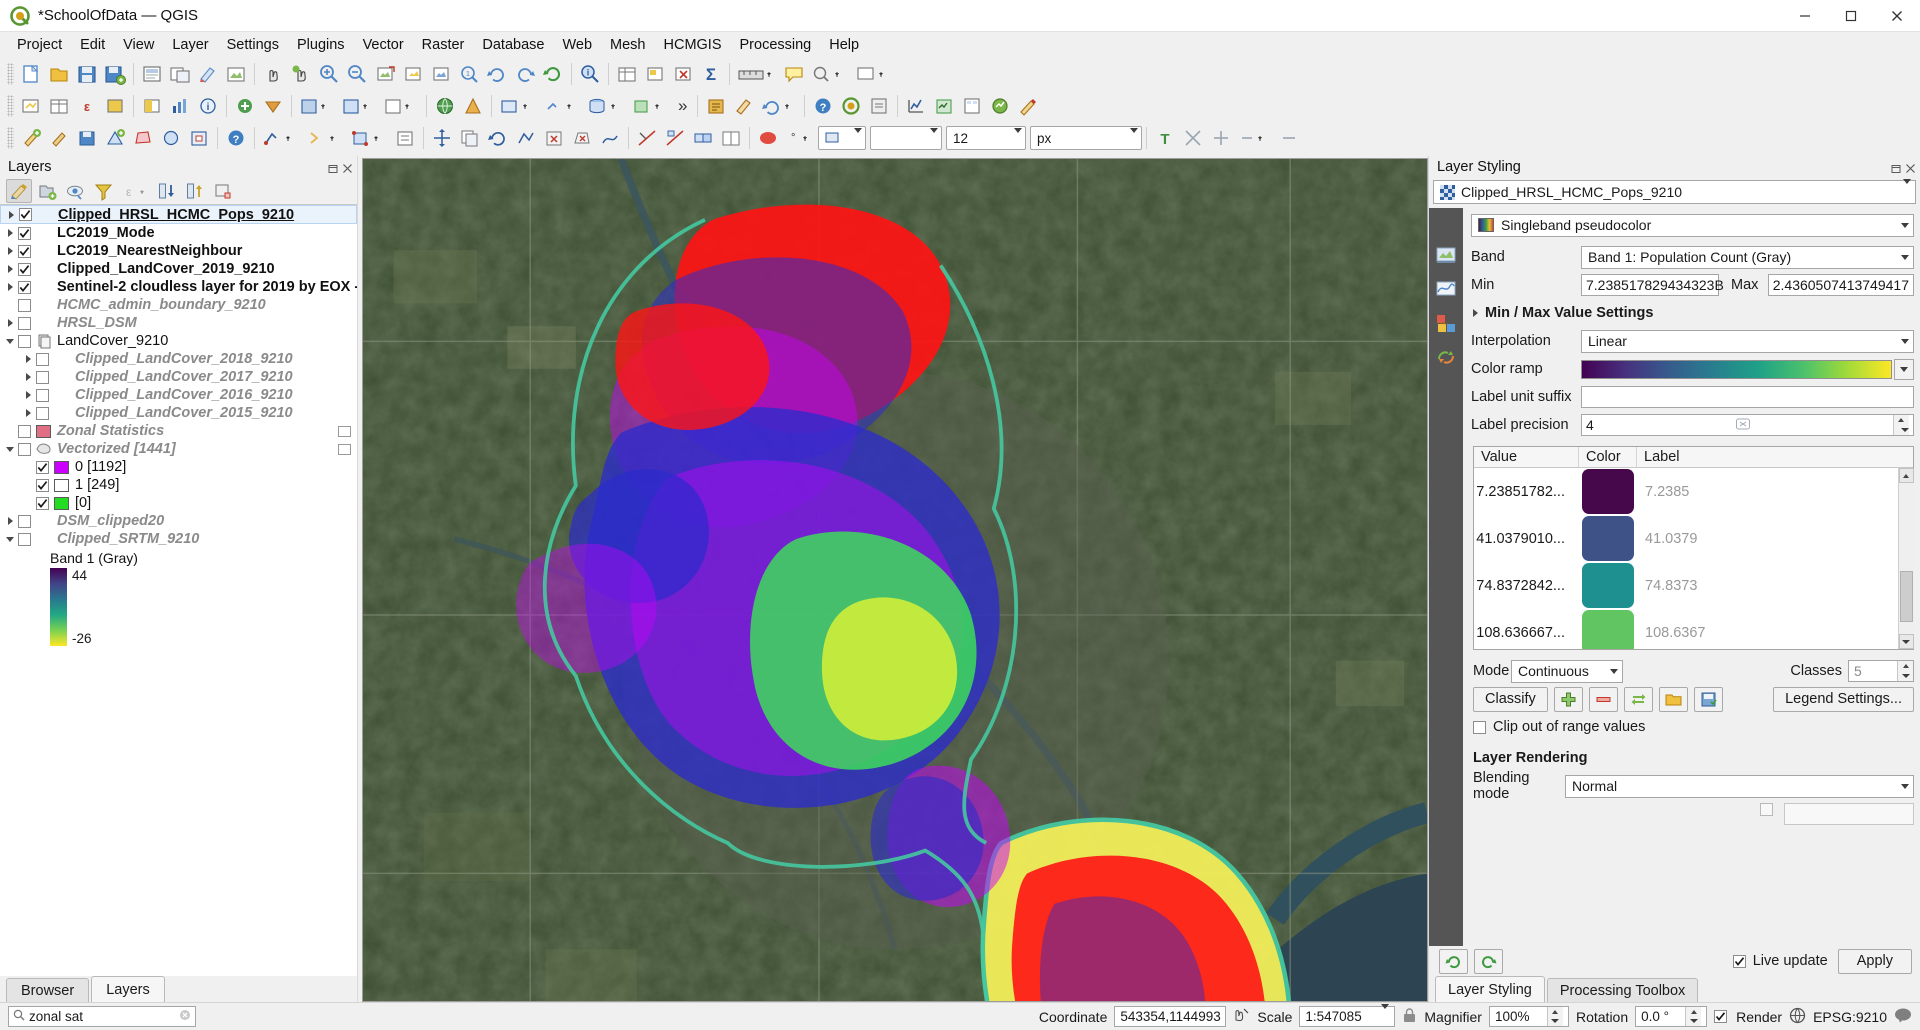 Image resolution: width=1920 pixels, height=1030 pixels. I want to click on split-features-icon, so click(647, 138).